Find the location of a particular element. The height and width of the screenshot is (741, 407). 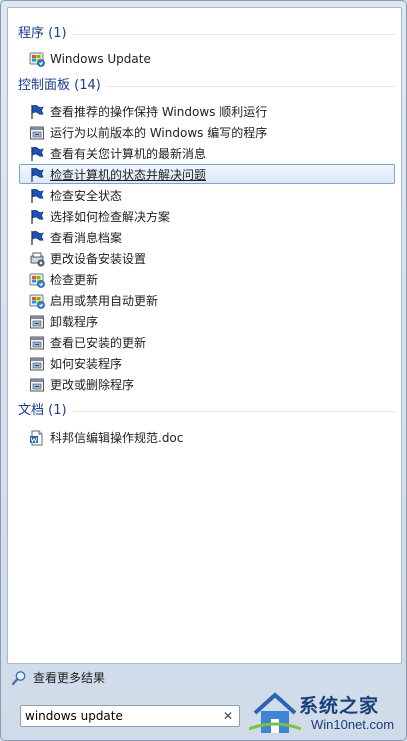

group-header-programs: 程序 (1) is located at coordinates (206, 34).